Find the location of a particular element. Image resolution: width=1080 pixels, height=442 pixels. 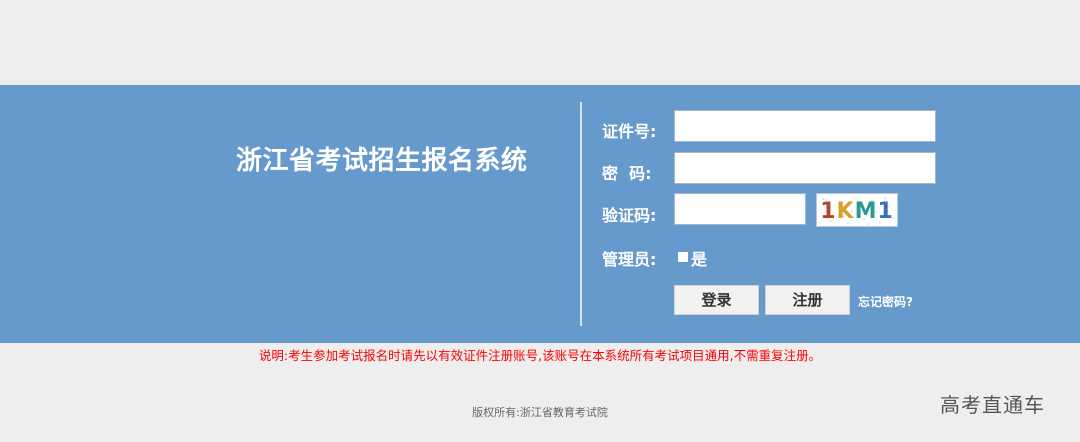

admin-option-label: 是 is located at coordinates (699, 259).